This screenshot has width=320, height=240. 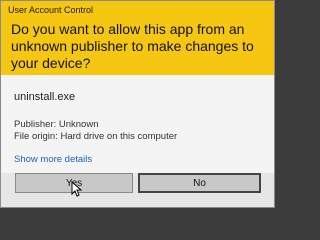 What do you see at coordinates (51, 10) in the screenshot?
I see `window-title: User Account Control` at bounding box center [51, 10].